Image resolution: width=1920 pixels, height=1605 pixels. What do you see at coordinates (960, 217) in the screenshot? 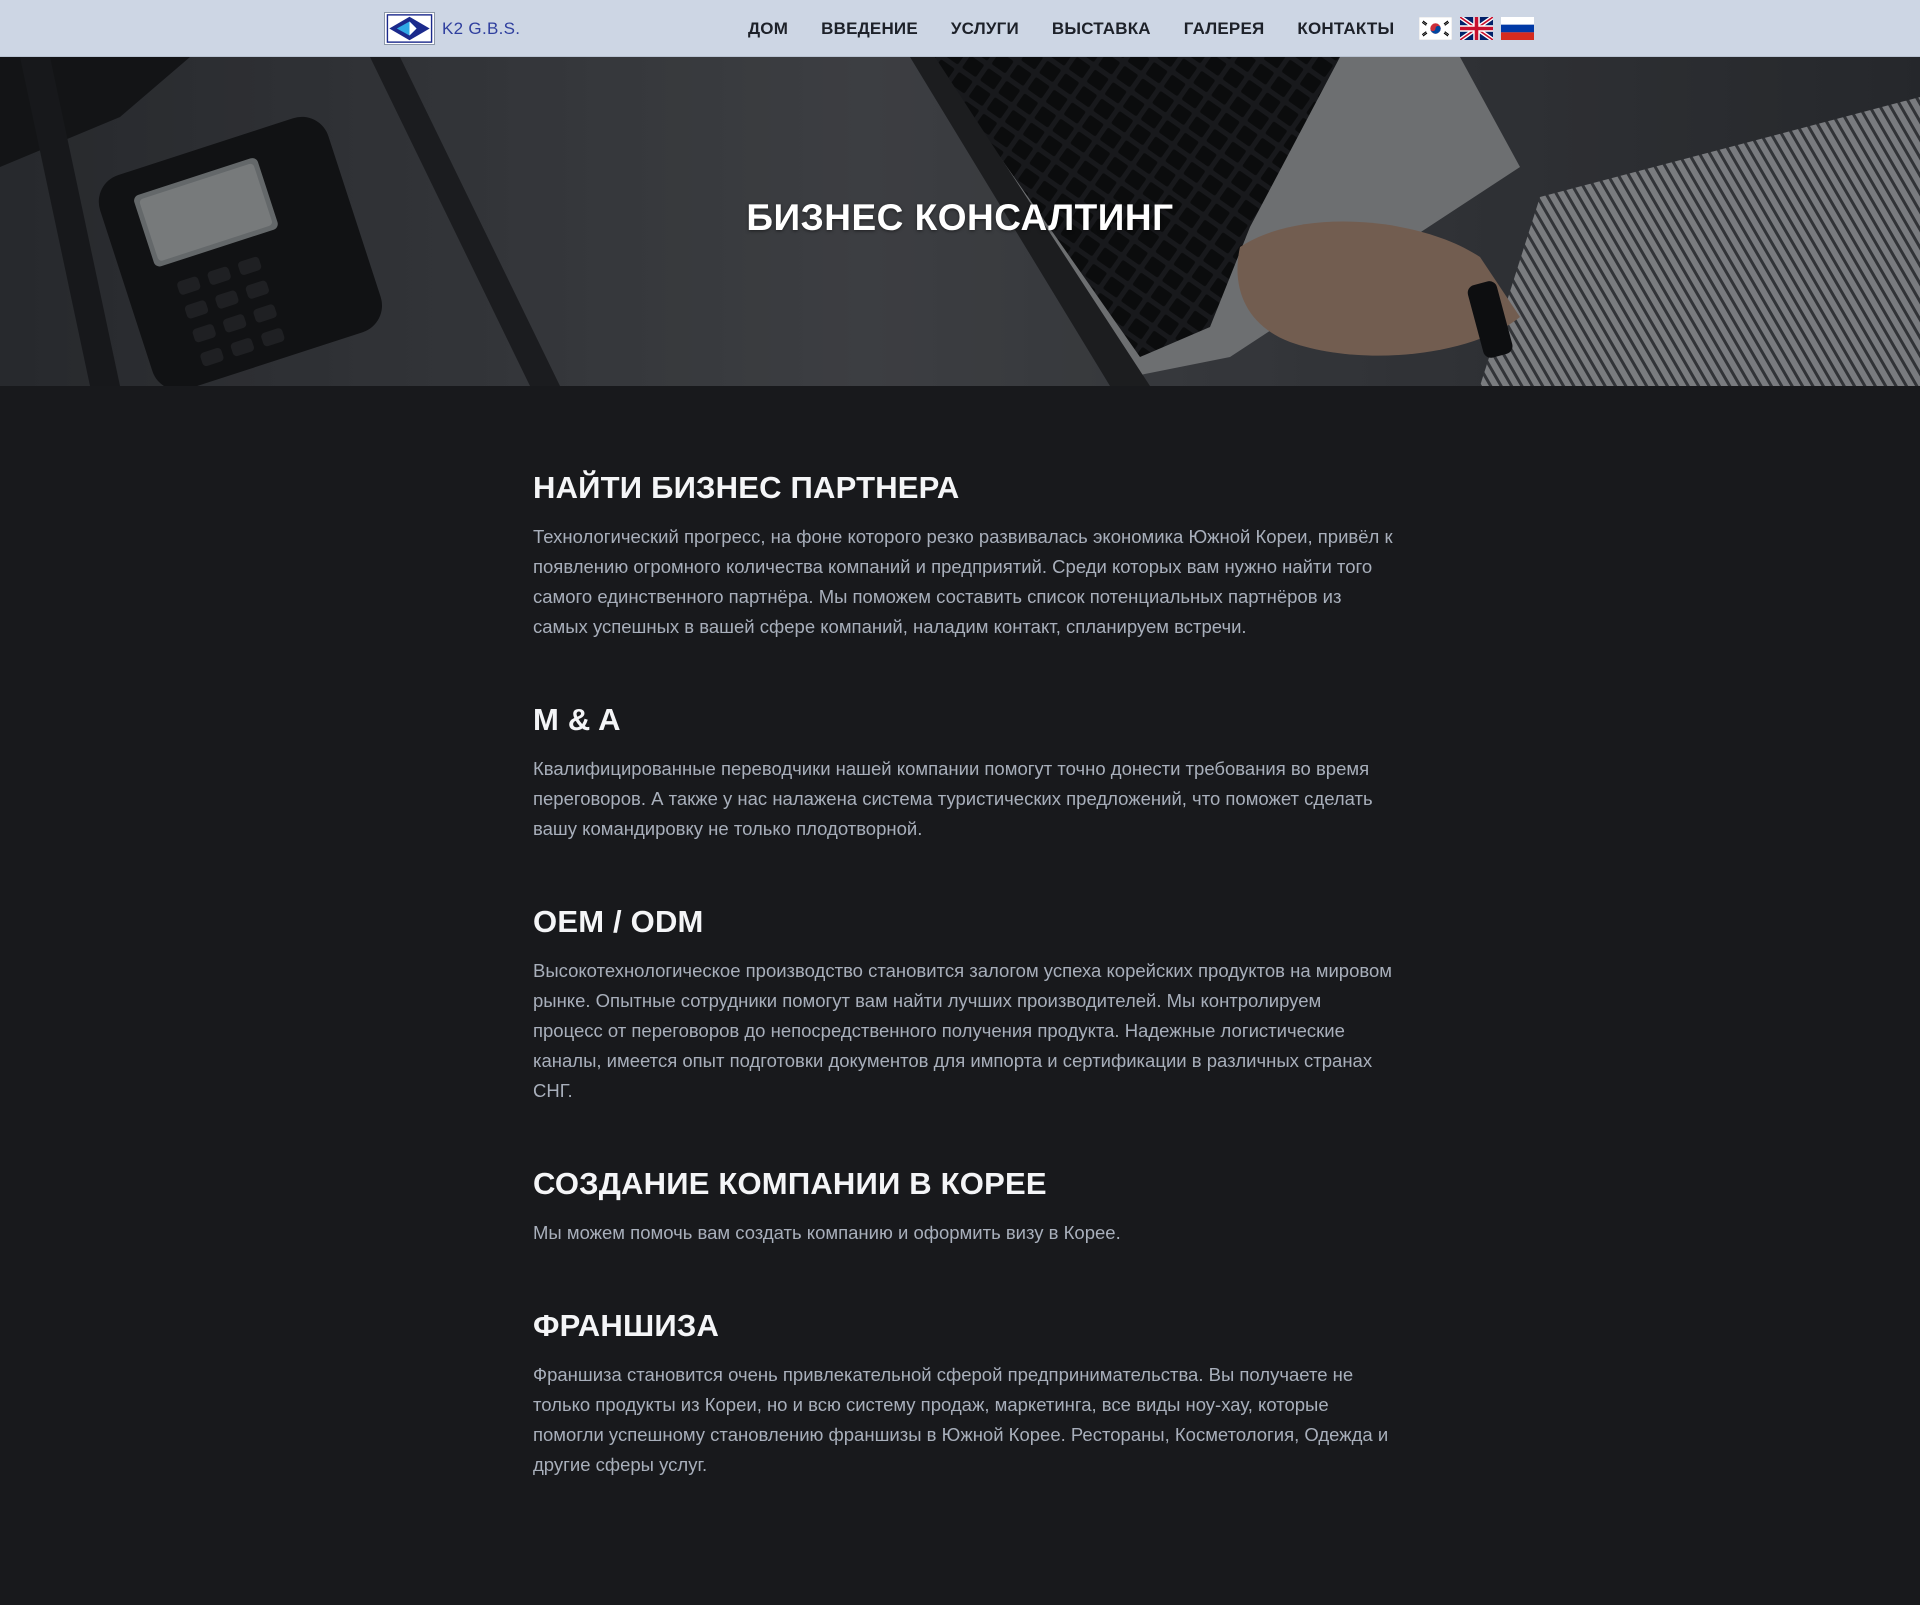
I see `page-title: БИЗНЕС КОНСАЛТИНГ` at bounding box center [960, 217].